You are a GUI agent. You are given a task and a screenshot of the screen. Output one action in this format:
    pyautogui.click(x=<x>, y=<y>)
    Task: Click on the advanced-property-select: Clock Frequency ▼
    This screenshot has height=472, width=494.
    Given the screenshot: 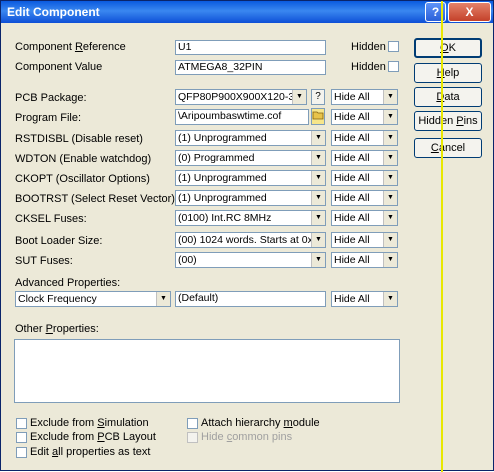 What is the action you would take?
    pyautogui.click(x=93, y=299)
    